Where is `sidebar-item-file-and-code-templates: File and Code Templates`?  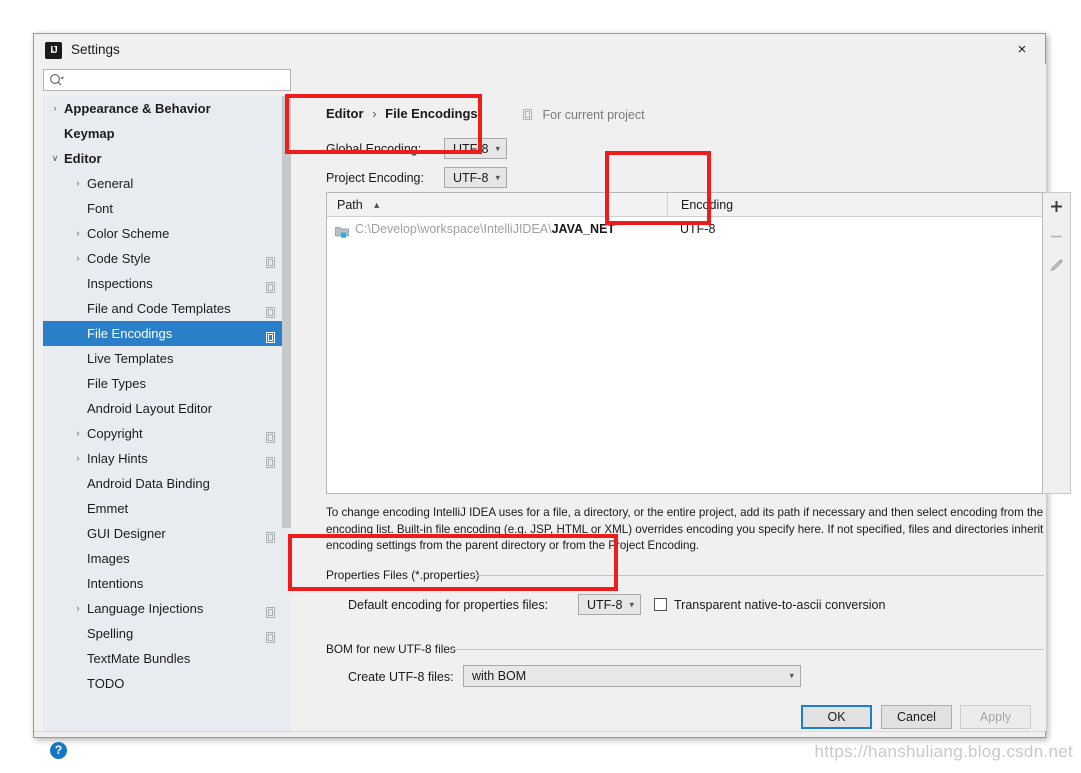 sidebar-item-file-and-code-templates: File and Code Templates is located at coordinates (167, 308).